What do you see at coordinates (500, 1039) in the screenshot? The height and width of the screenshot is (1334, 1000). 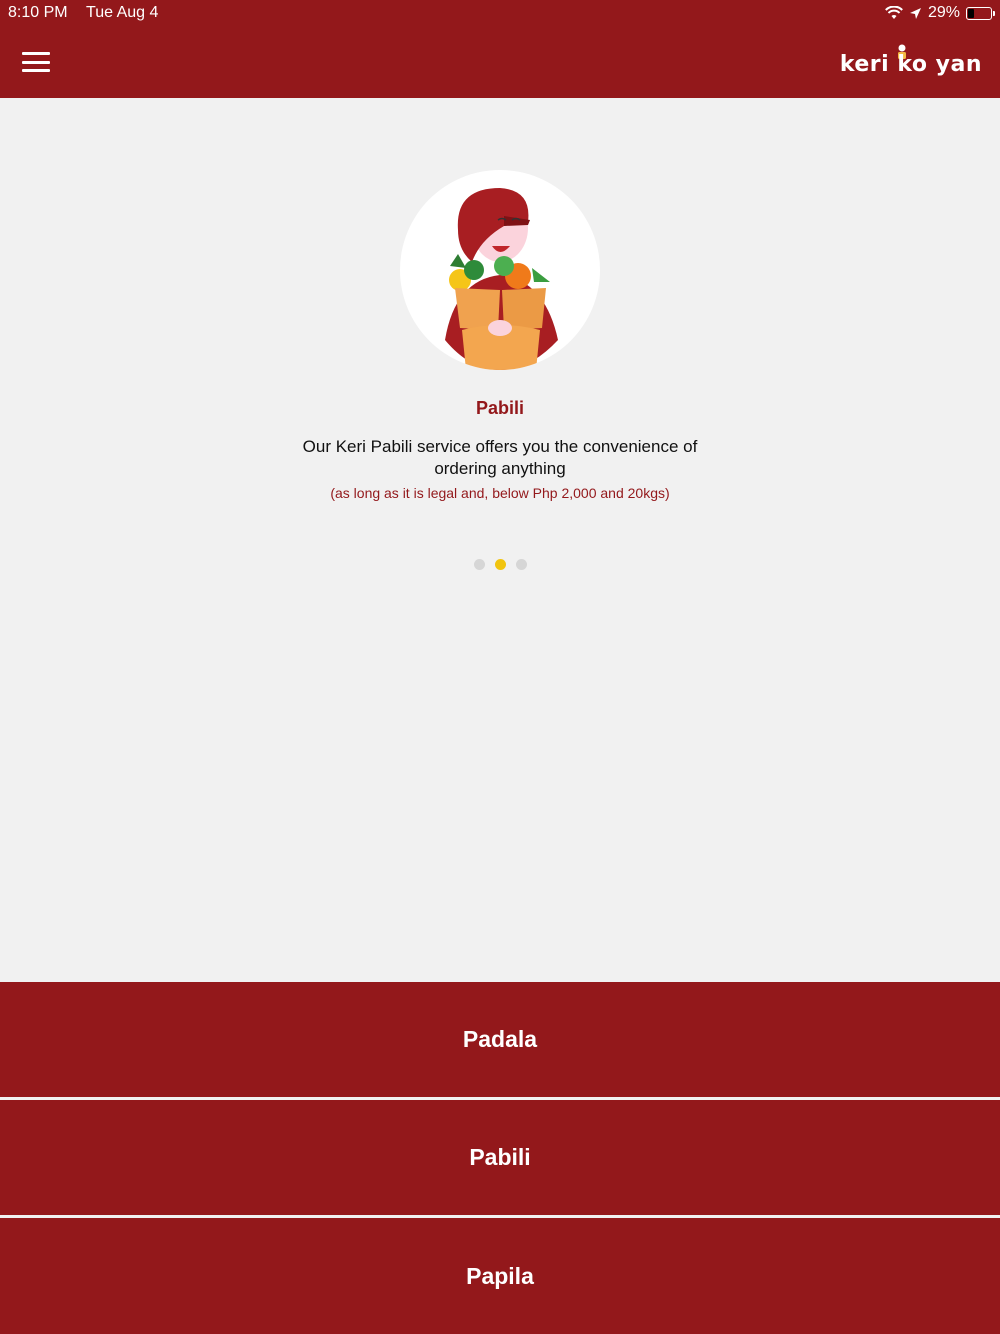 I see `padala-button: Padala` at bounding box center [500, 1039].